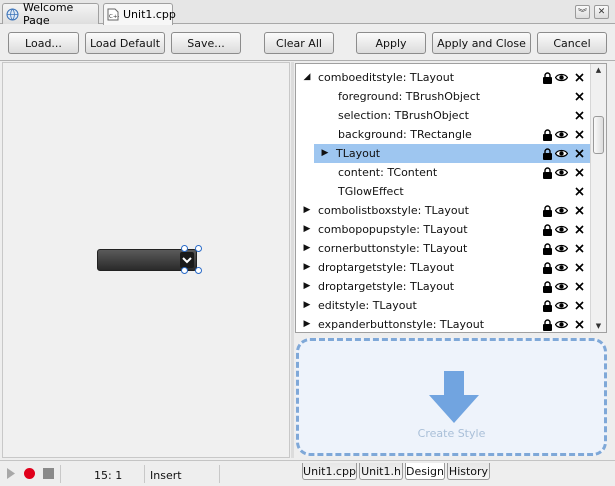 Image resolution: width=615 pixels, height=486 pixels. Describe the element at coordinates (451, 397) in the screenshot. I see `create-style-drop-zone: Create Style` at that location.